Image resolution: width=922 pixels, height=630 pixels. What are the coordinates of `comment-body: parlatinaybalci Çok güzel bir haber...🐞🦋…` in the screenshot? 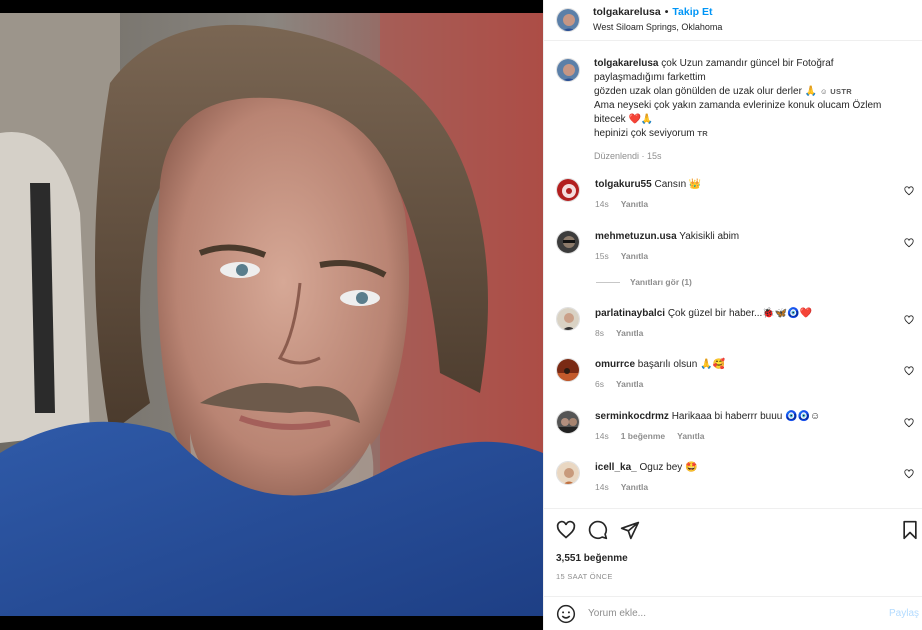 It's located at (745, 323).